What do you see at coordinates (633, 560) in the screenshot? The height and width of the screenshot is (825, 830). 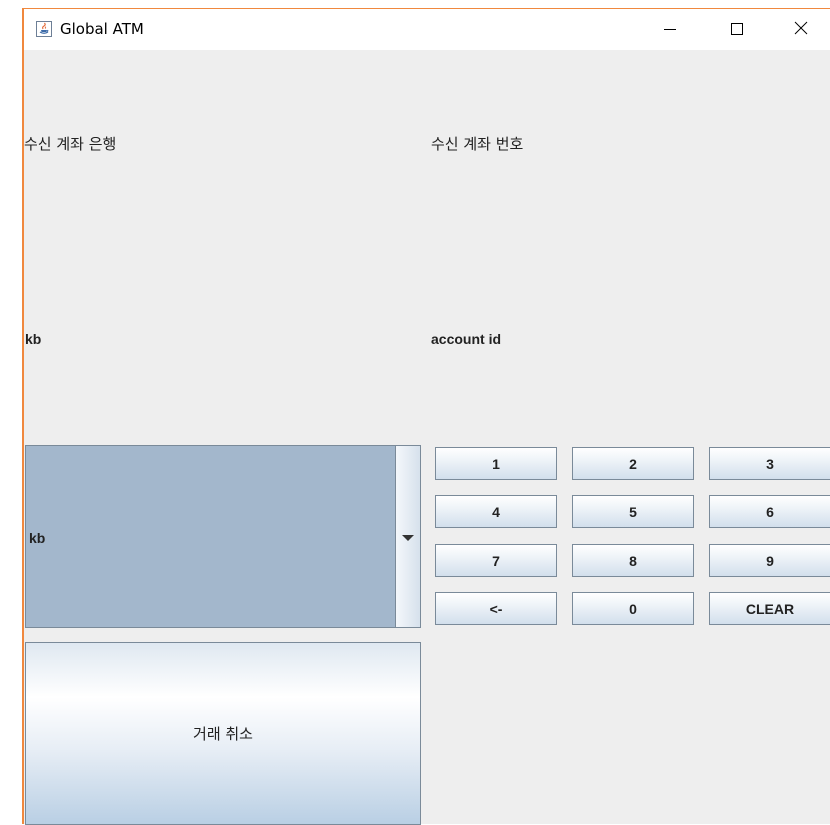 I see `keypad-key-8: 8` at bounding box center [633, 560].